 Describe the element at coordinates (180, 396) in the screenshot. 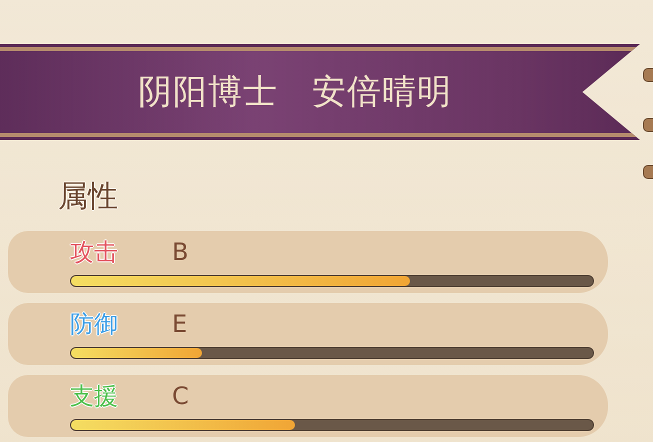

I see `stat-grade: C` at that location.